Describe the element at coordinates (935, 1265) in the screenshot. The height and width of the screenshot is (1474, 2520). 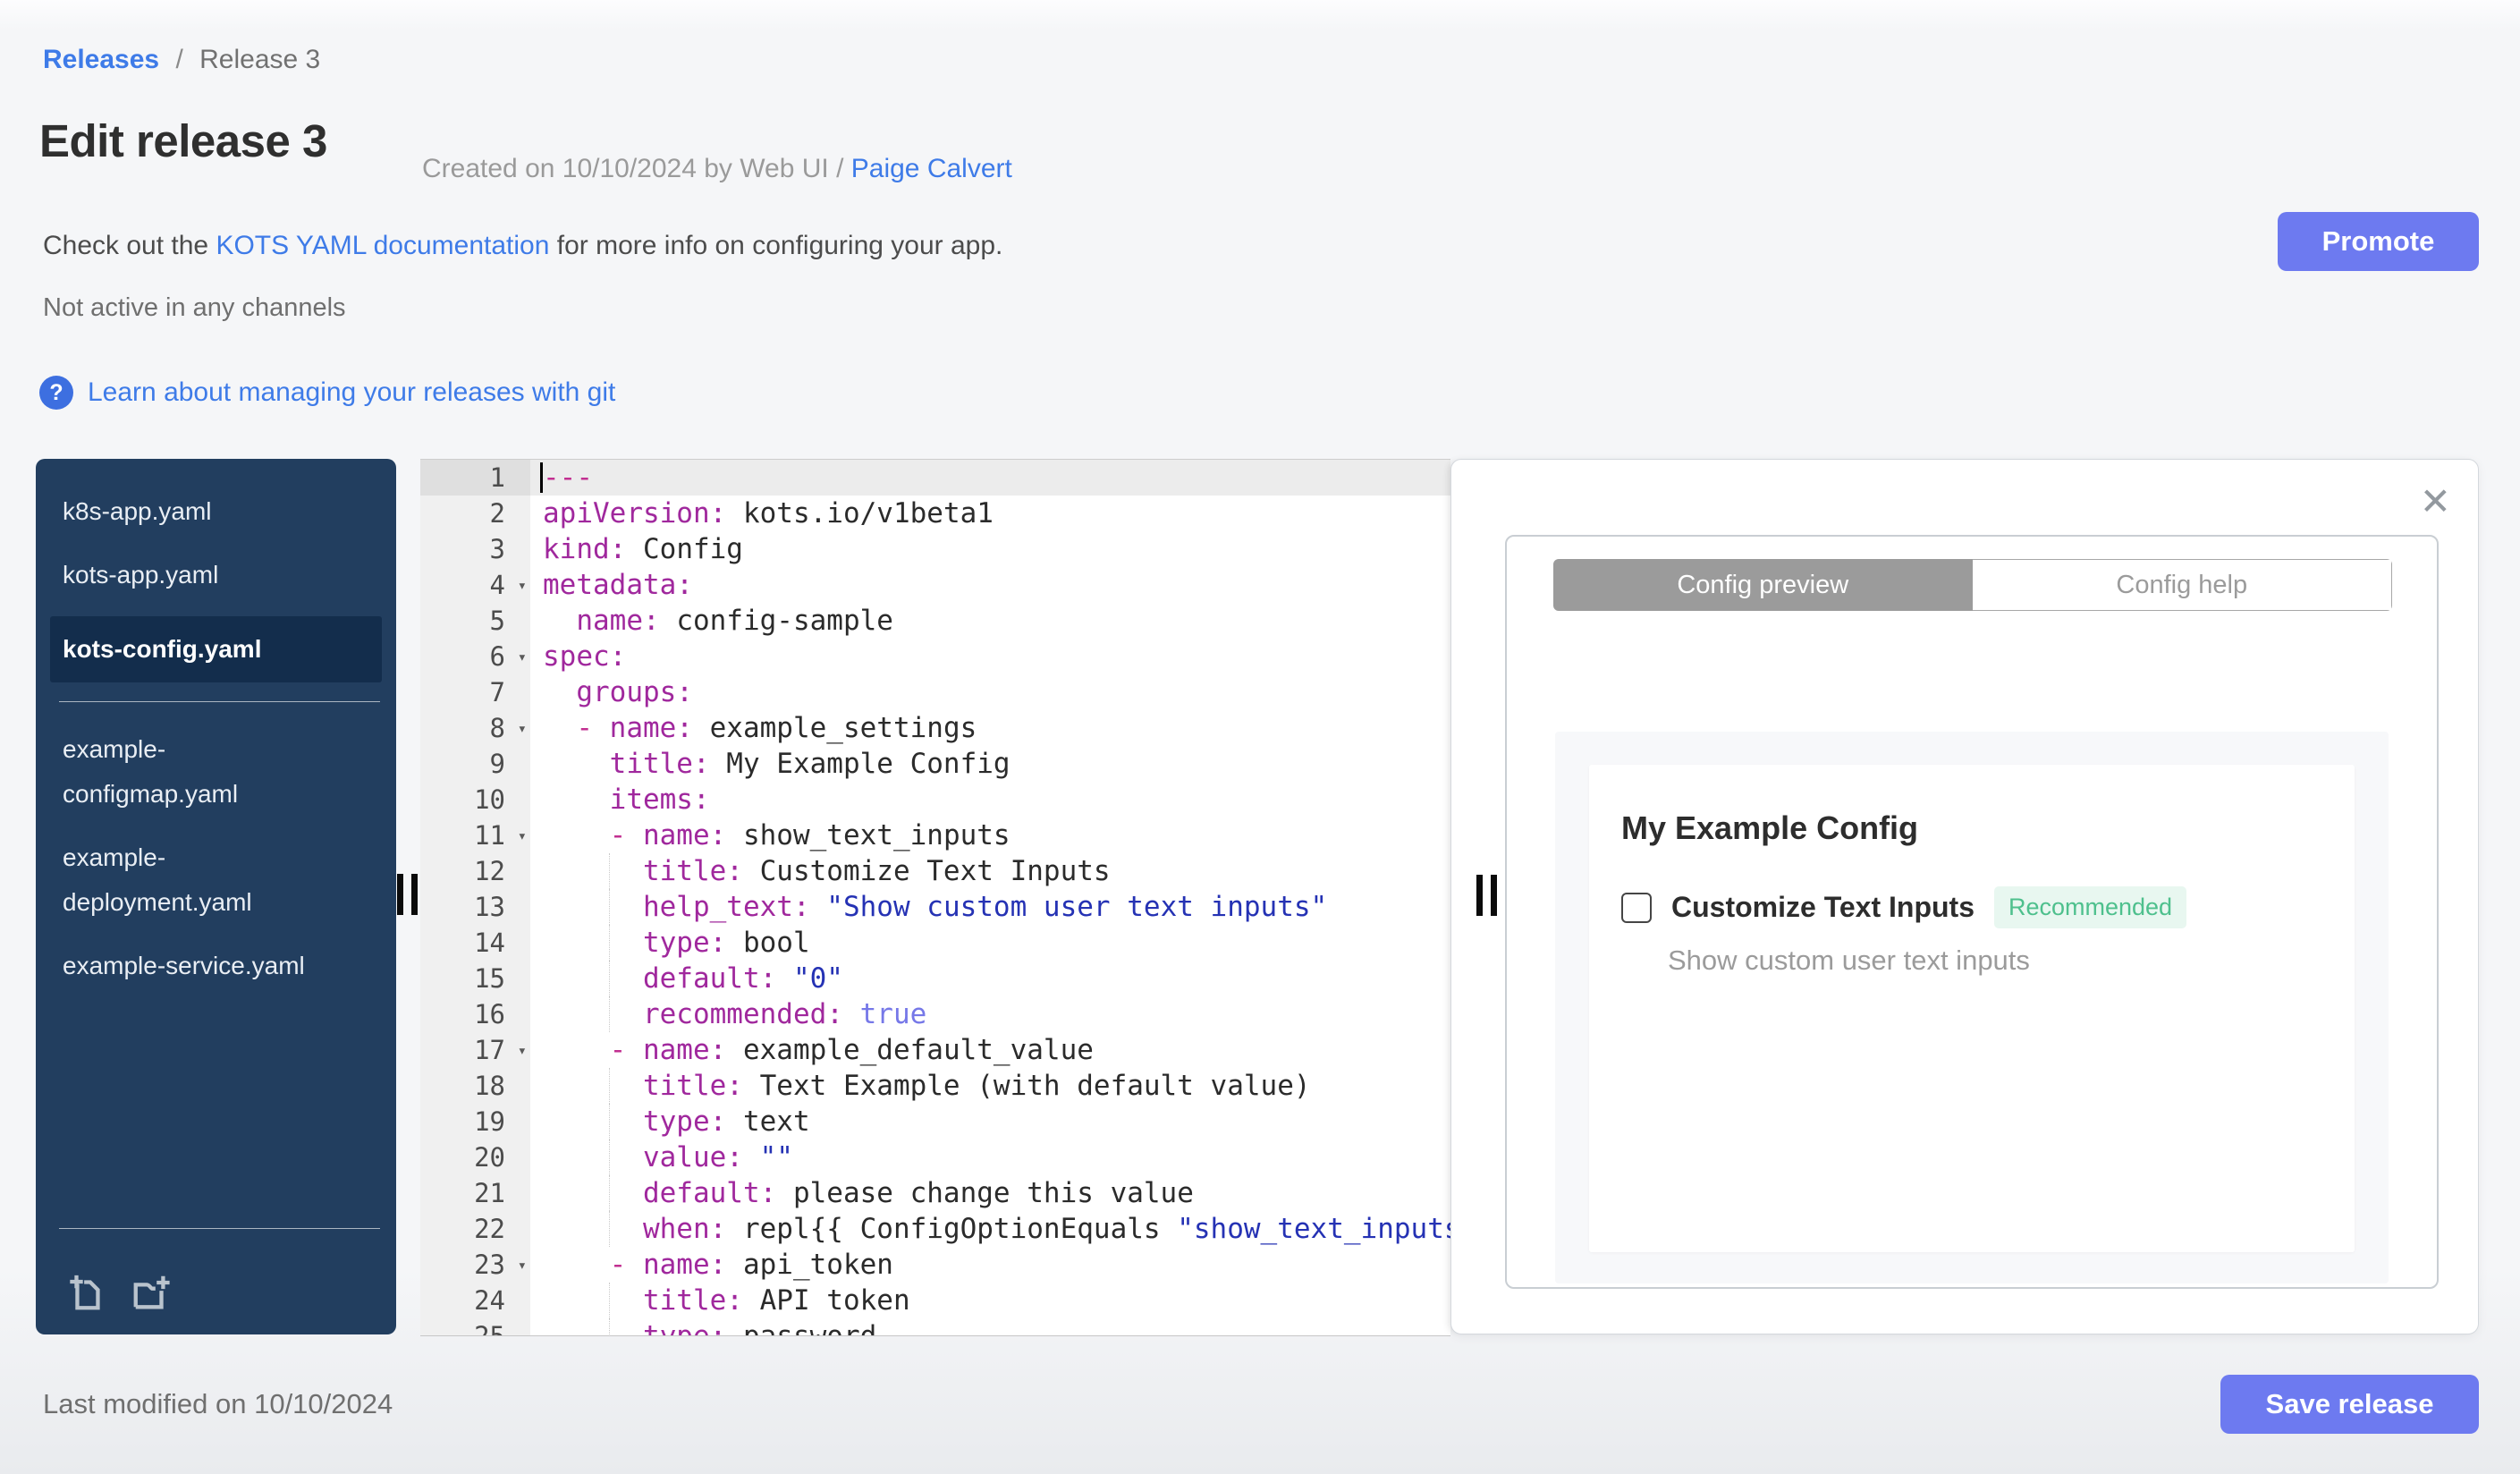
I see `code-line: 23 ▾ - name: api_token` at that location.